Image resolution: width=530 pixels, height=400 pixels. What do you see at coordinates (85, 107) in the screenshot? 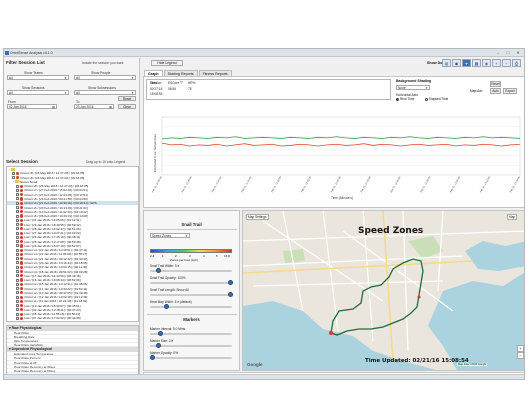
I see `to-date-value: 23 Jan 2016` at bounding box center [85, 107].